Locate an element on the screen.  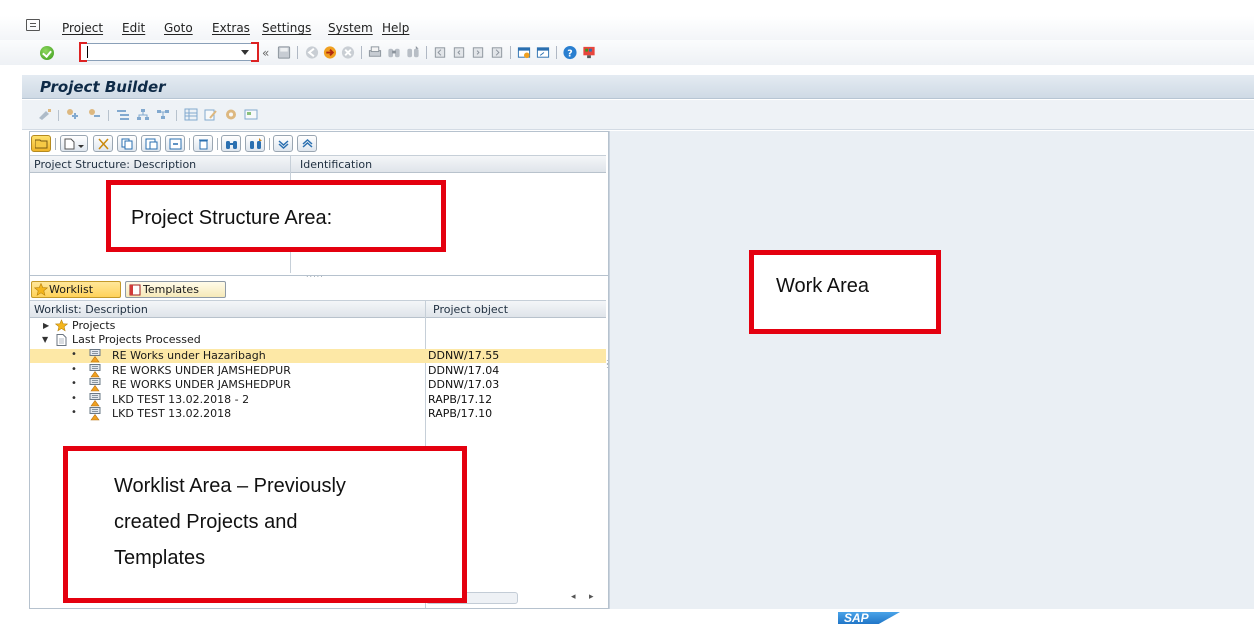
scroll-left-icon: ◂ is located at coordinates (573, 597).